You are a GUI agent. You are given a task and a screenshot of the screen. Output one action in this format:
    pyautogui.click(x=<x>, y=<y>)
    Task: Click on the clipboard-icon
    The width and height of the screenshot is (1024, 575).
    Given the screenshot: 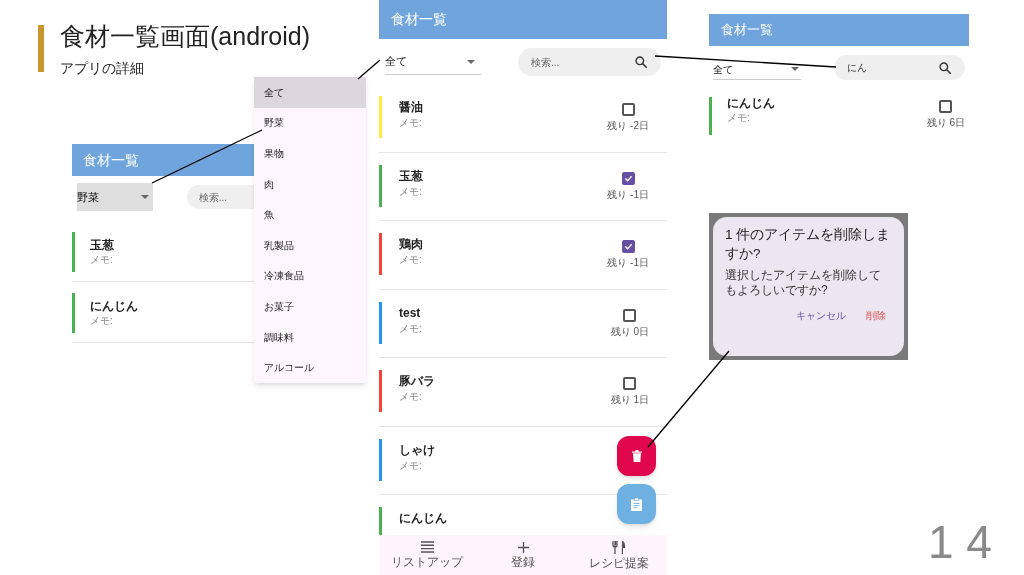 What is the action you would take?
    pyautogui.click(x=636, y=504)
    